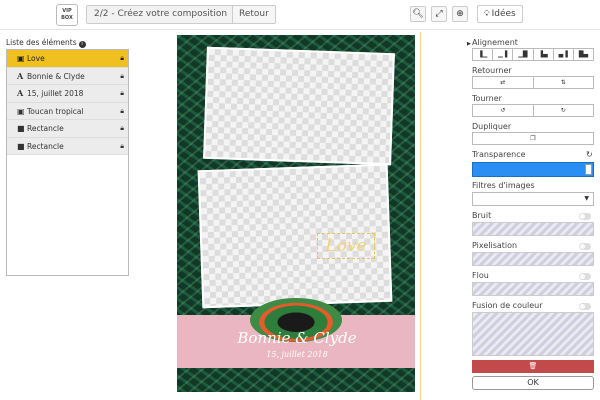 The image size is (600, 400). Describe the element at coordinates (533, 199) in the screenshot. I see `image-filters-select: ▼` at that location.